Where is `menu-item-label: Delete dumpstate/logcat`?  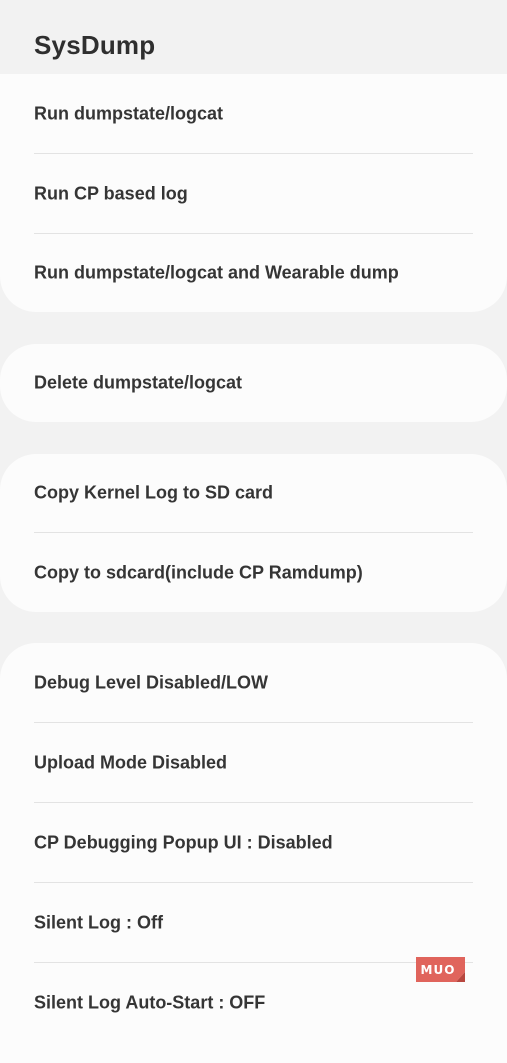
menu-item-label: Delete dumpstate/logcat is located at coordinates (138, 382).